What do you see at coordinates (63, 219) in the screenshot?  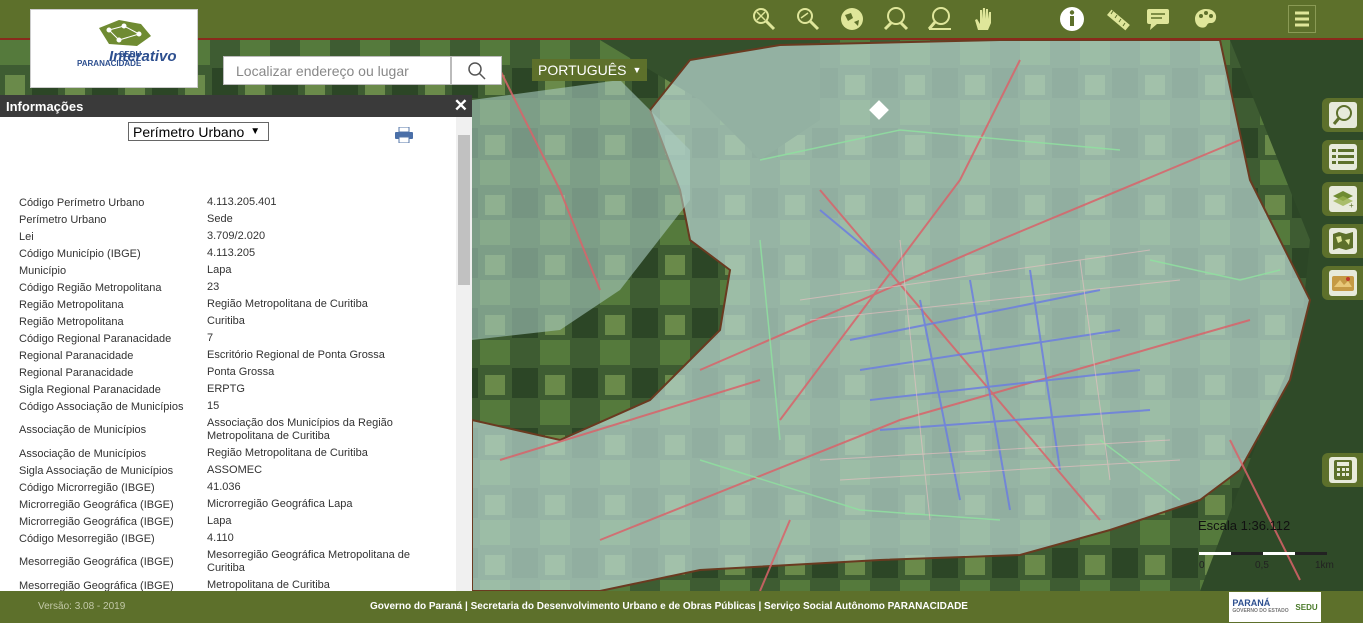 I see `info-row-key: Perímetro Urbano` at bounding box center [63, 219].